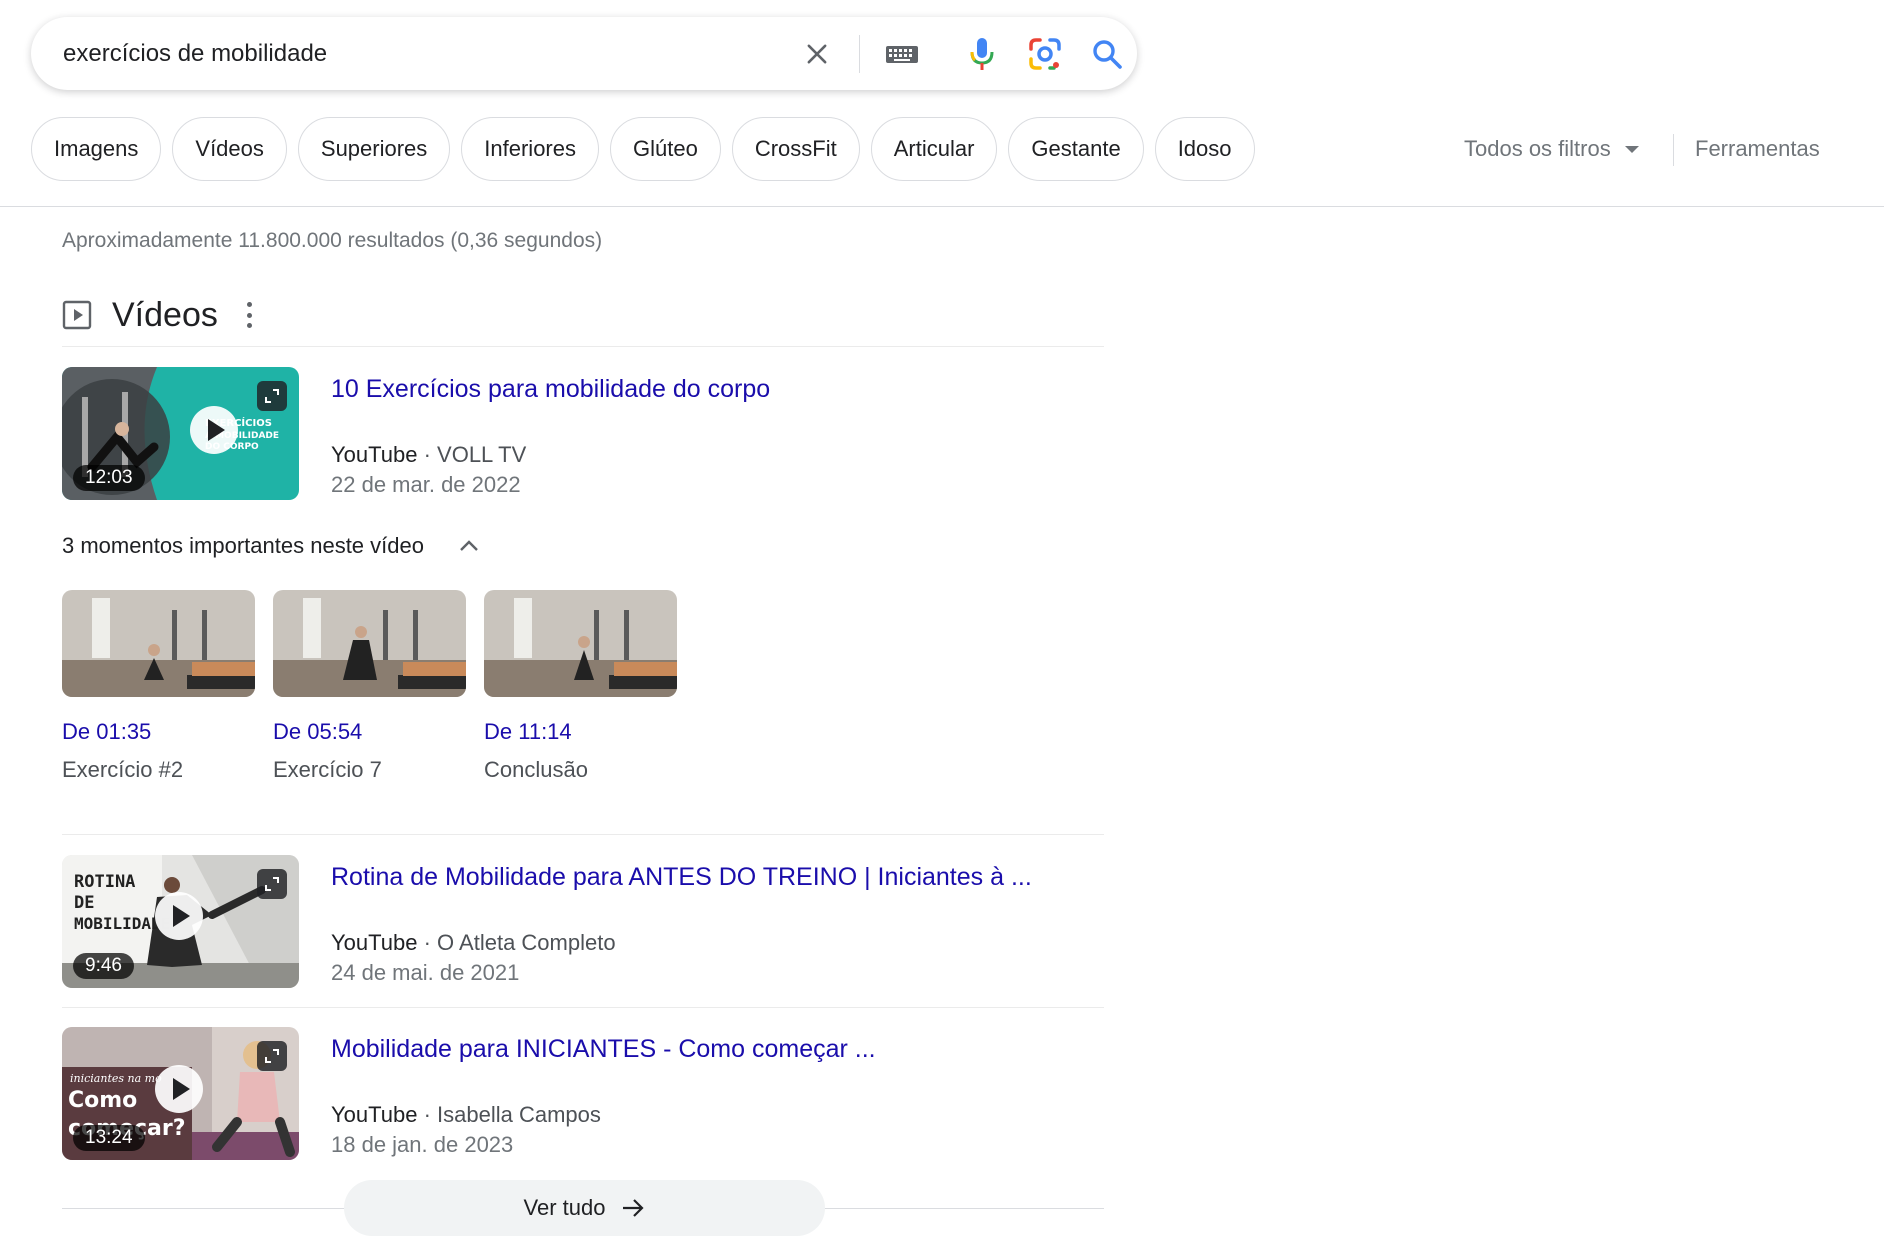 Image resolution: width=1884 pixels, height=1260 pixels. I want to click on video-date: 22 de mar. de 2022, so click(426, 484).